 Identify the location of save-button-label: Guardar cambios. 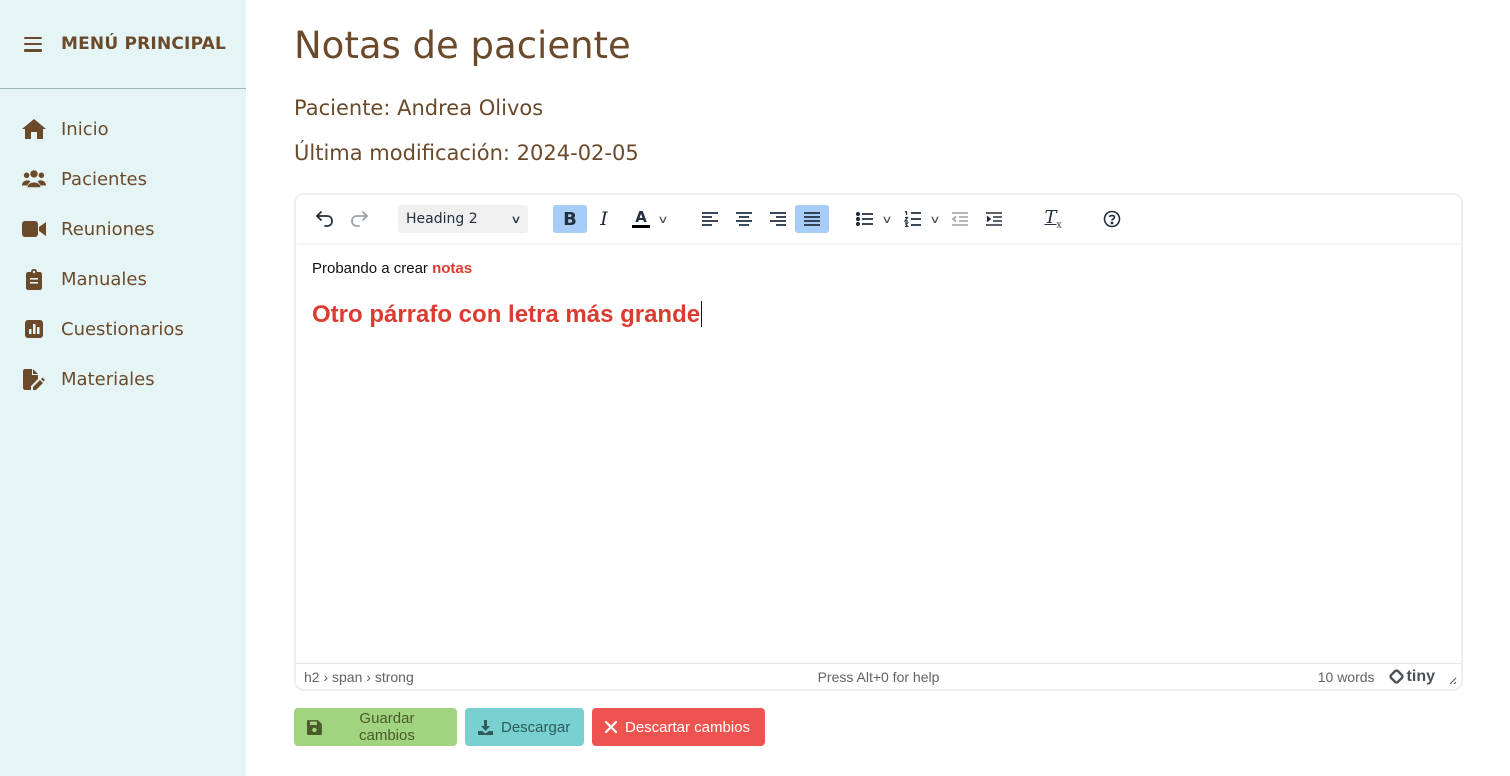
(387, 727).